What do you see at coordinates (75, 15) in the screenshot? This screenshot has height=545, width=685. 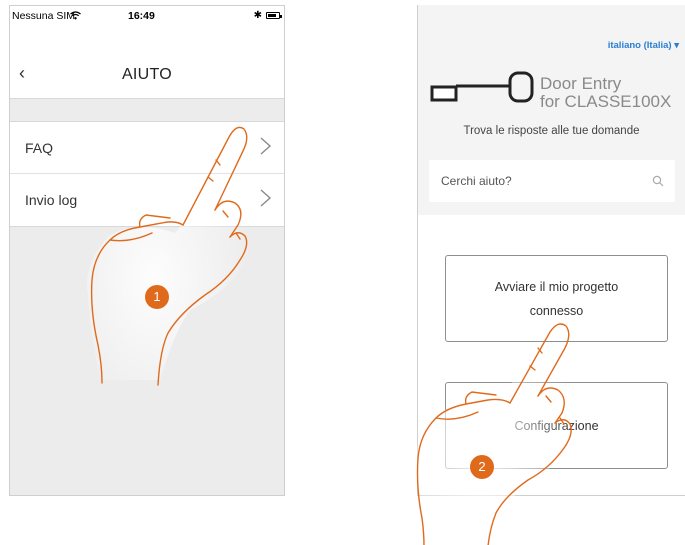 I see `wifi-icon` at bounding box center [75, 15].